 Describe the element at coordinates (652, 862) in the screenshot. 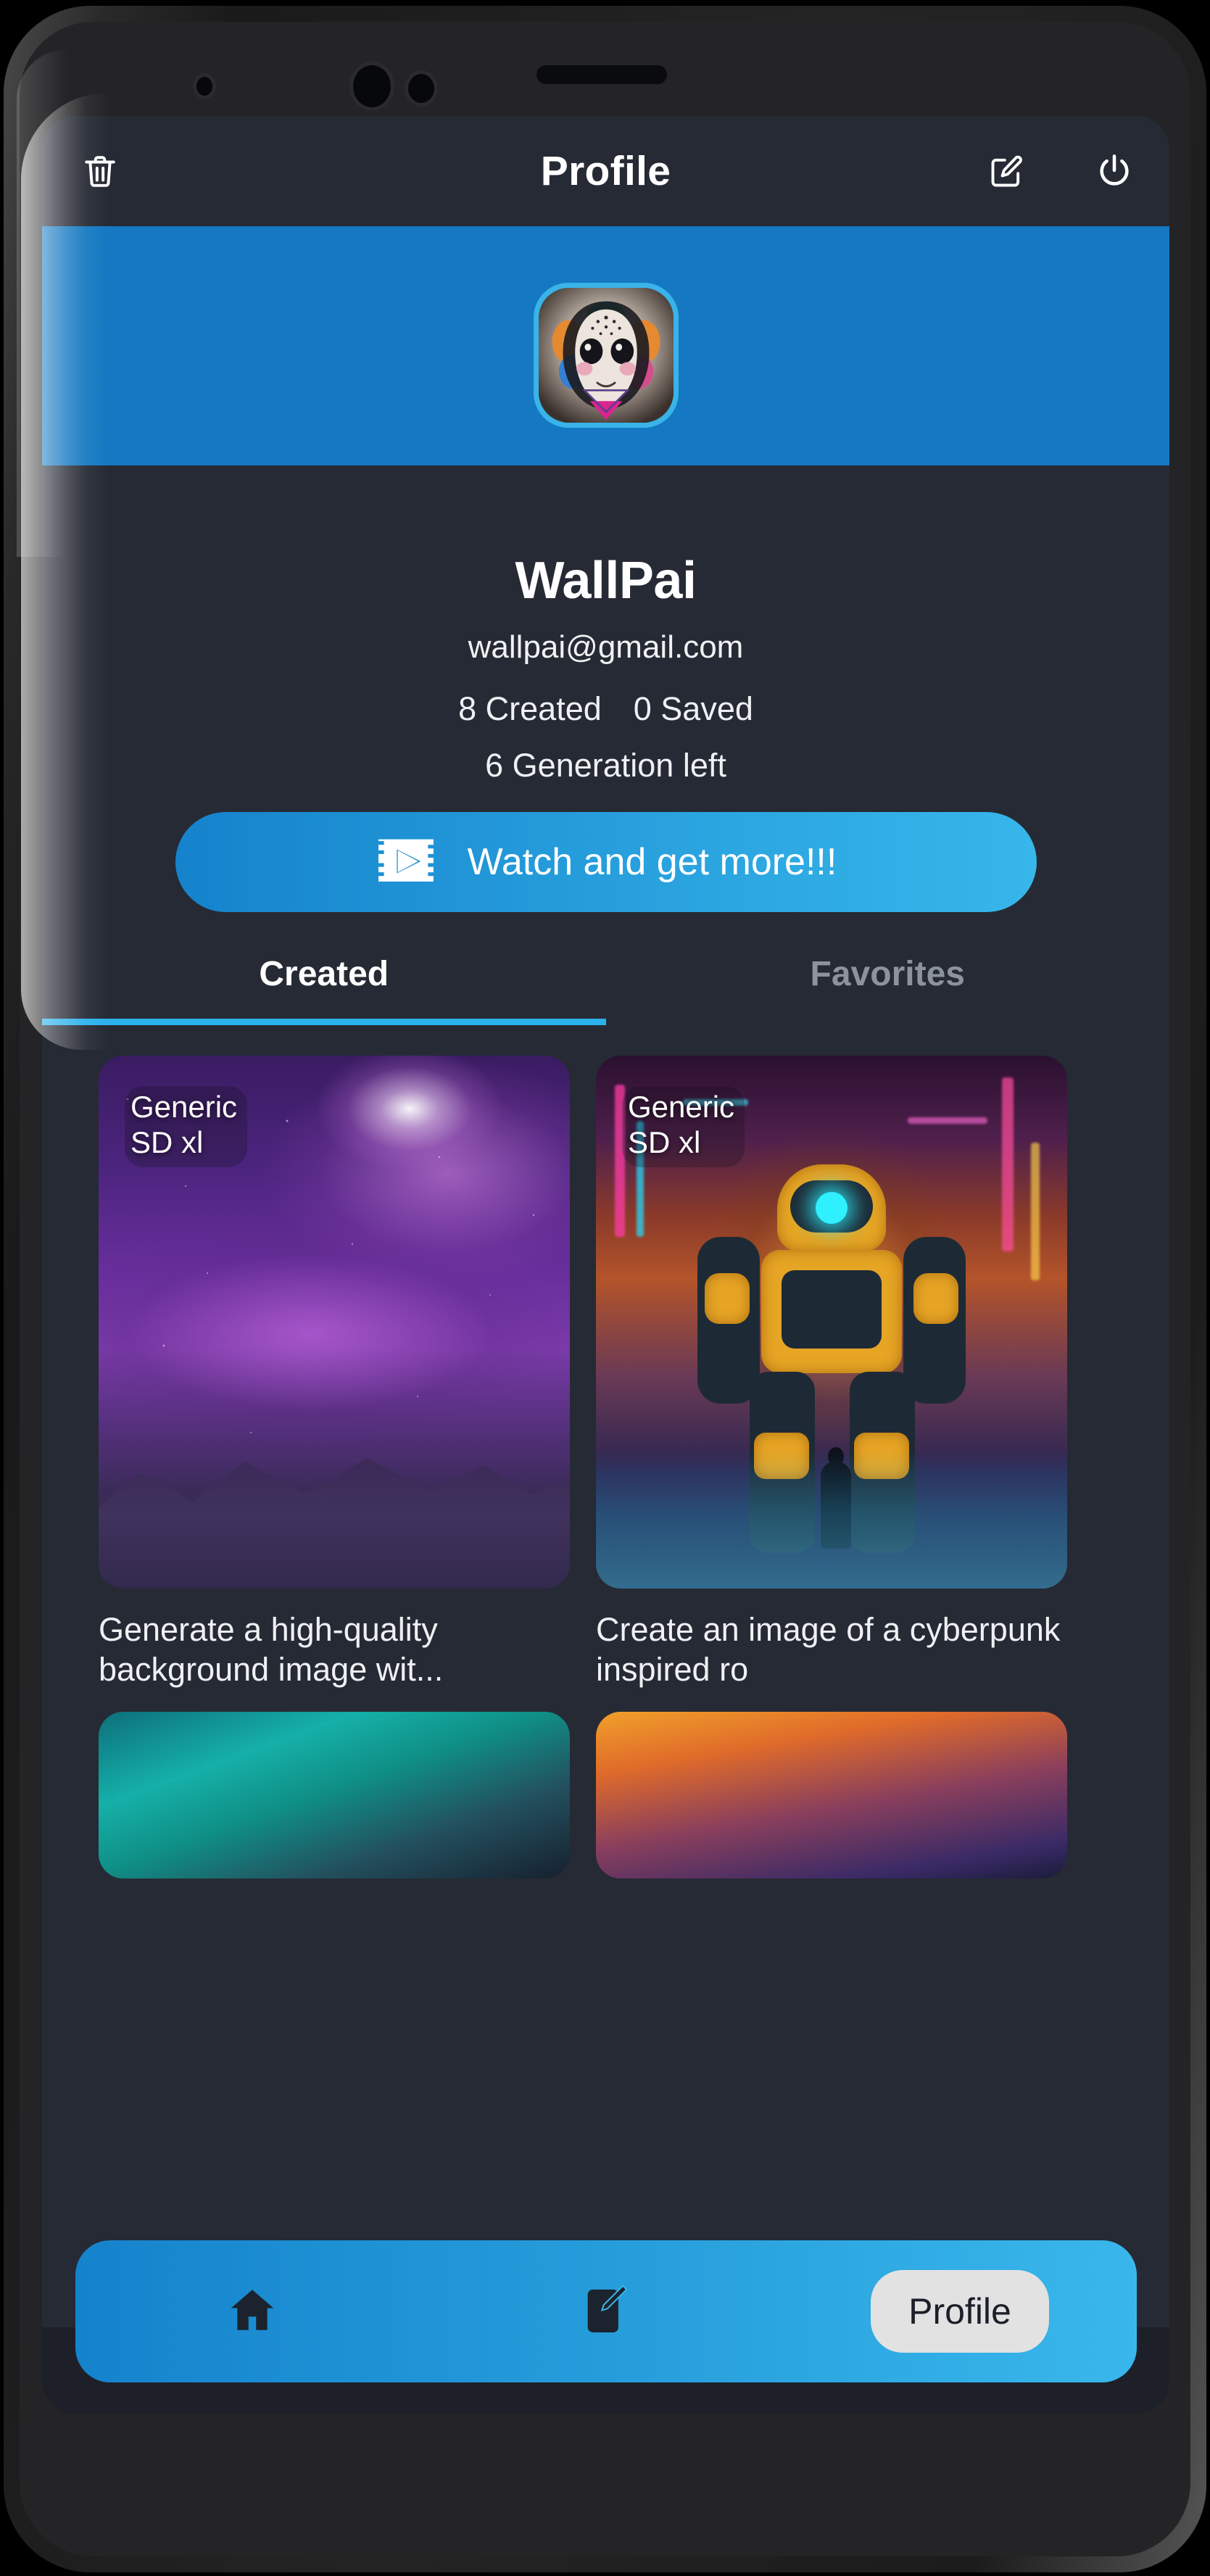

I see `watch-button-label: Watch and get more!!!` at that location.